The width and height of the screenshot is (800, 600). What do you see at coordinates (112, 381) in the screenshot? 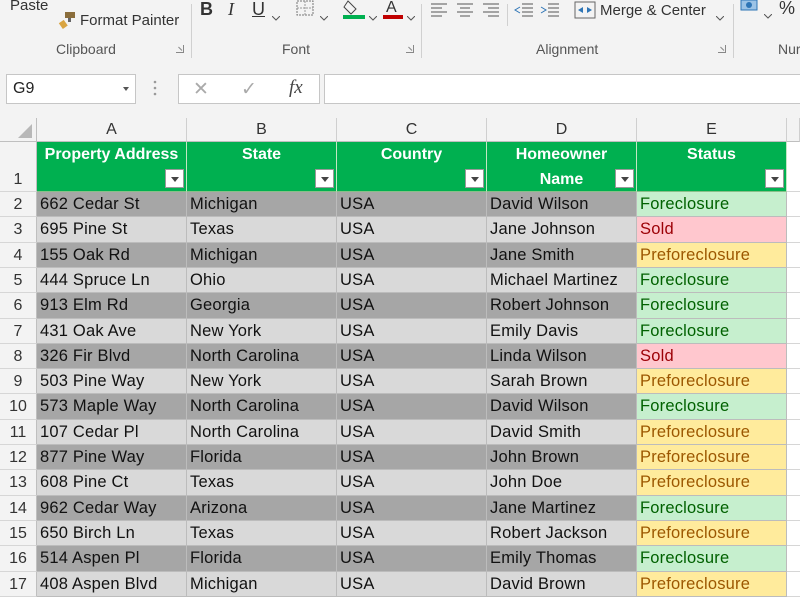
I see `address-cell: 503 Pine Way` at bounding box center [112, 381].